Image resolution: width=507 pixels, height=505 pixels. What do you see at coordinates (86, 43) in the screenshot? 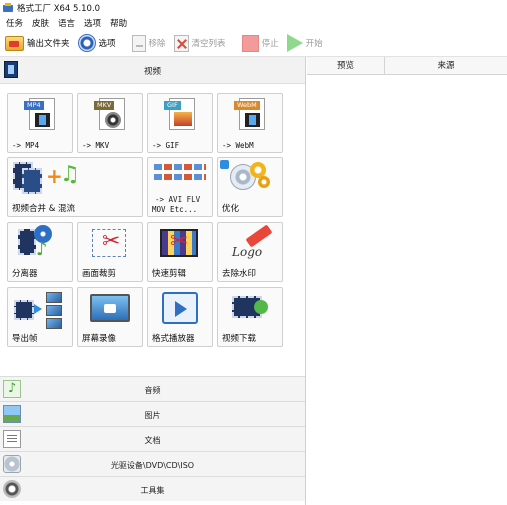
I see `options-icon` at bounding box center [86, 43].